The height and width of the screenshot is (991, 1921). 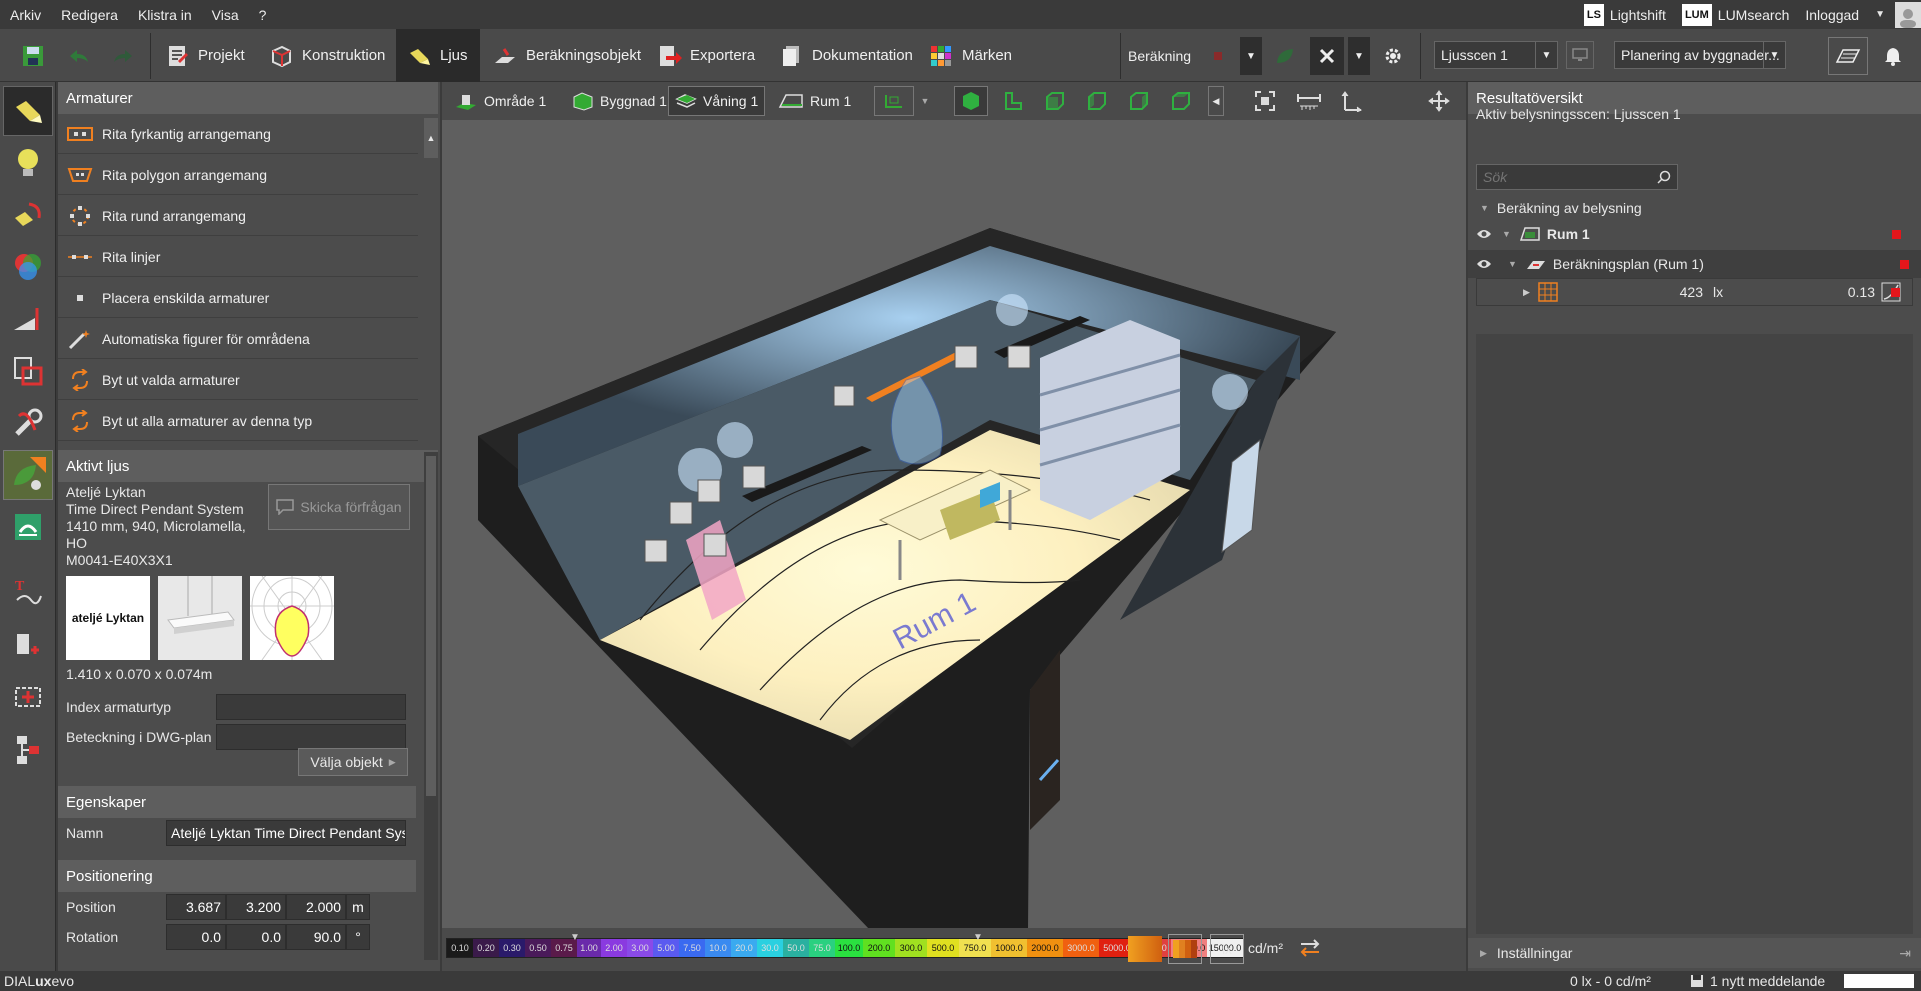 What do you see at coordinates (238, 298) in the screenshot?
I see `tool-place-single: Placera enskilda armaturer` at bounding box center [238, 298].